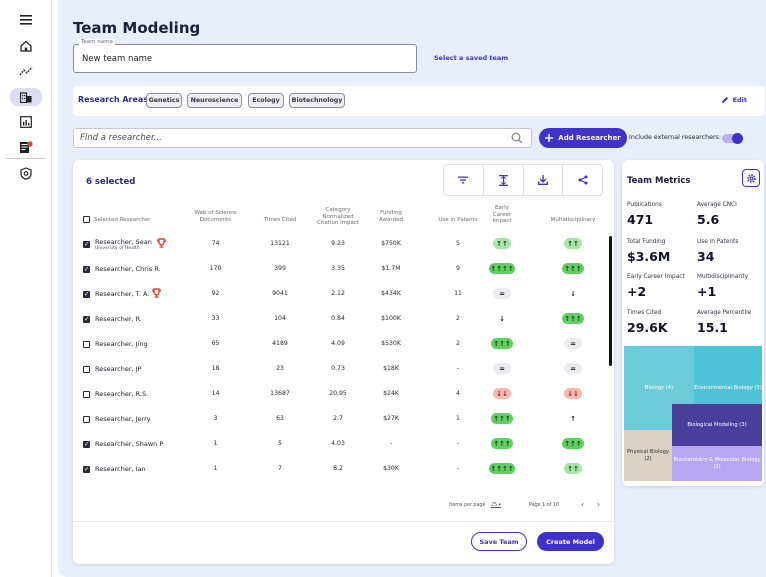 The height and width of the screenshot is (577, 766). I want to click on header-wos: Web of Science Documents, so click(215, 216).